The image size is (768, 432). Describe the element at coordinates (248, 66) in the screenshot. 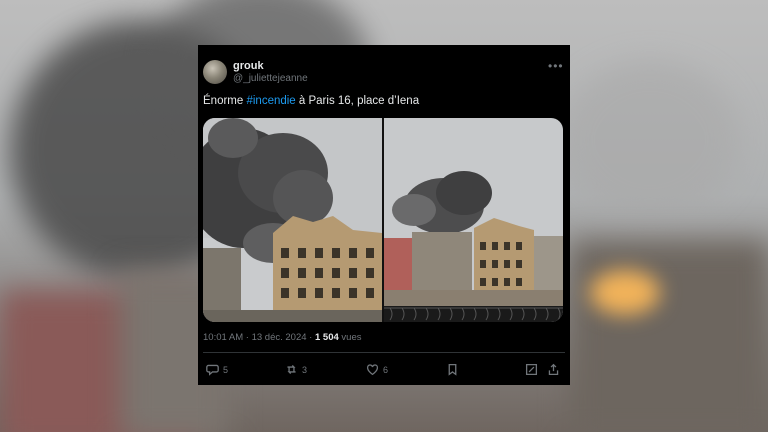

I see `author-name: grouk` at that location.